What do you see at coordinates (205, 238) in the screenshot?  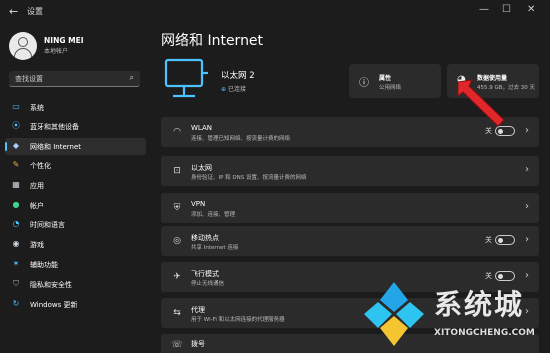 I see `row-title: 移动热点` at bounding box center [205, 238].